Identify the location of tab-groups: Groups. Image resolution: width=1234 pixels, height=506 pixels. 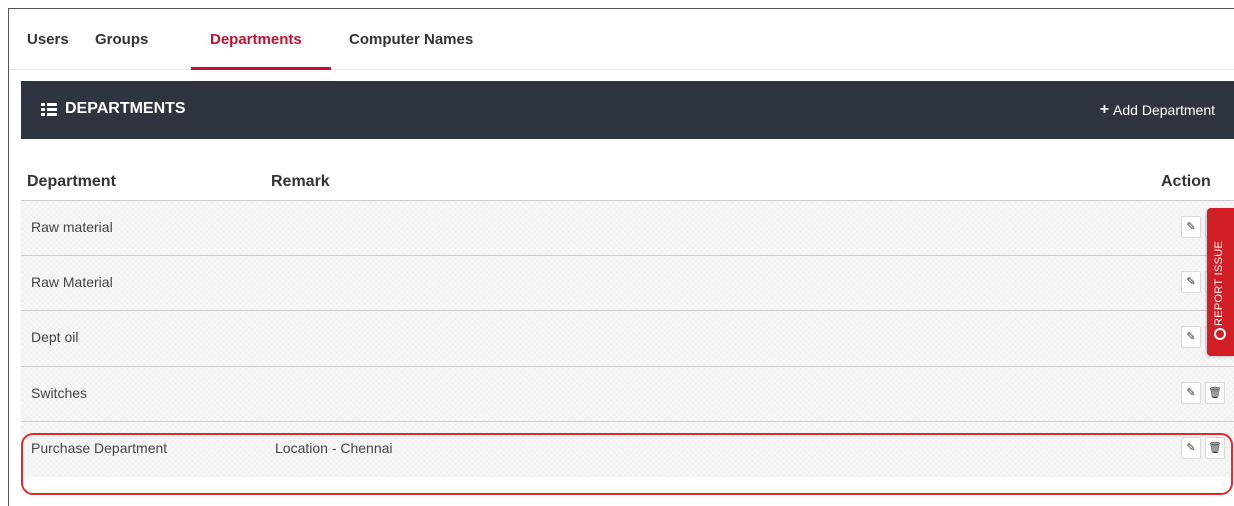
(121, 47).